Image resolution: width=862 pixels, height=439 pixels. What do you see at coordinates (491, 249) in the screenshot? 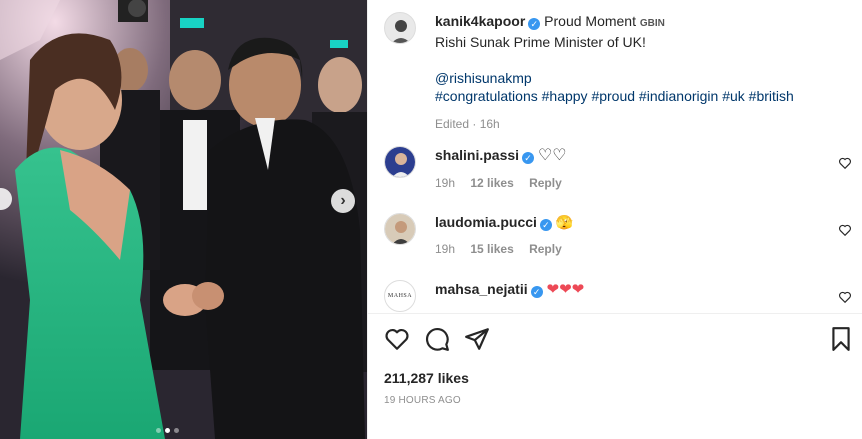
I see `comment-likes: 15 likes` at bounding box center [491, 249].